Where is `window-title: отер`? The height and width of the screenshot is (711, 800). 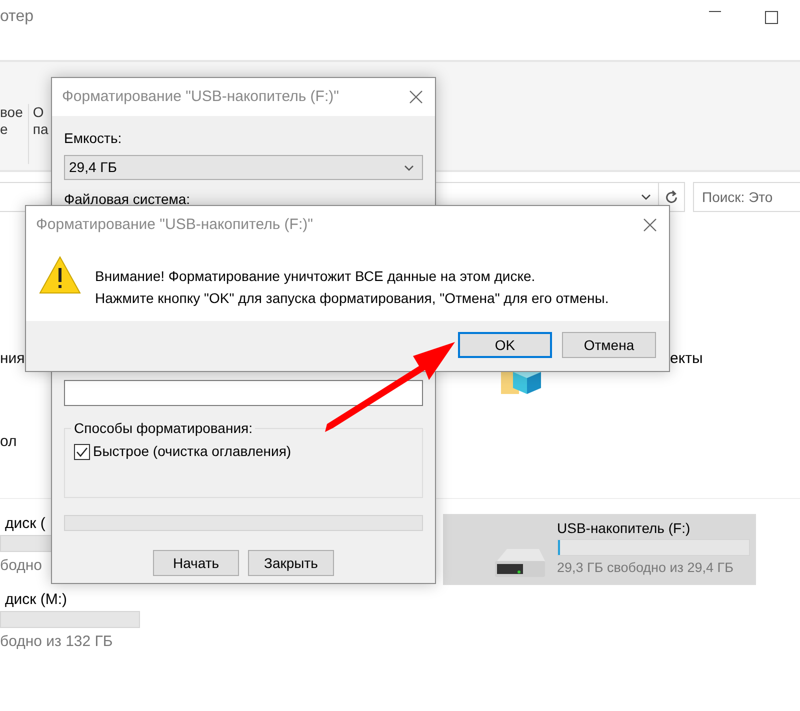
window-title: отер is located at coordinates (17, 17).